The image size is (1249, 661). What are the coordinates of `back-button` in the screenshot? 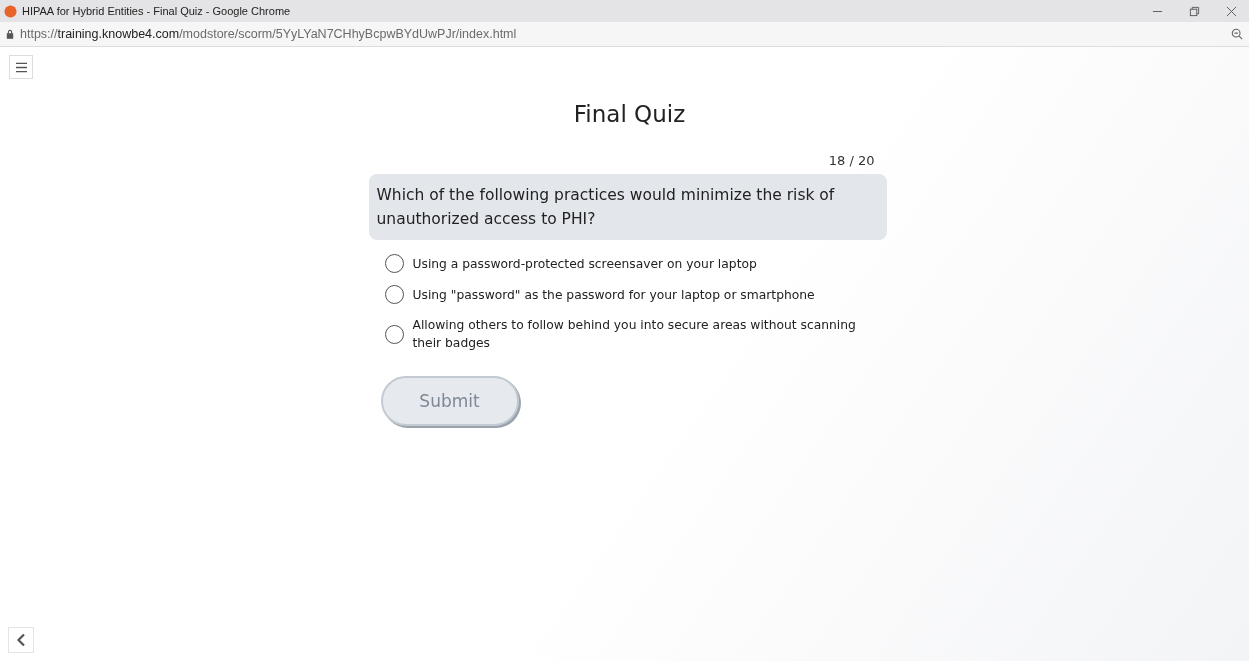 It's located at (21, 640).